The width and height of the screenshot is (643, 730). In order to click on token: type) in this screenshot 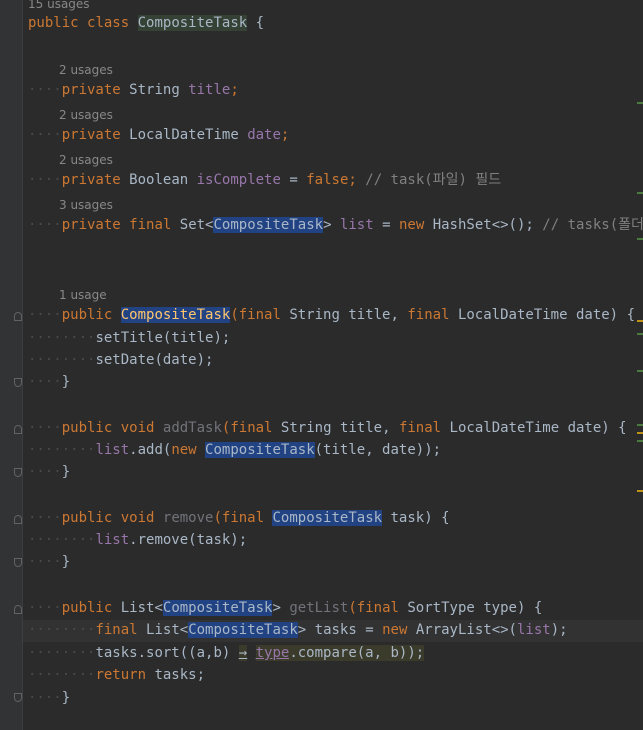, I will do `click(504, 608)`.